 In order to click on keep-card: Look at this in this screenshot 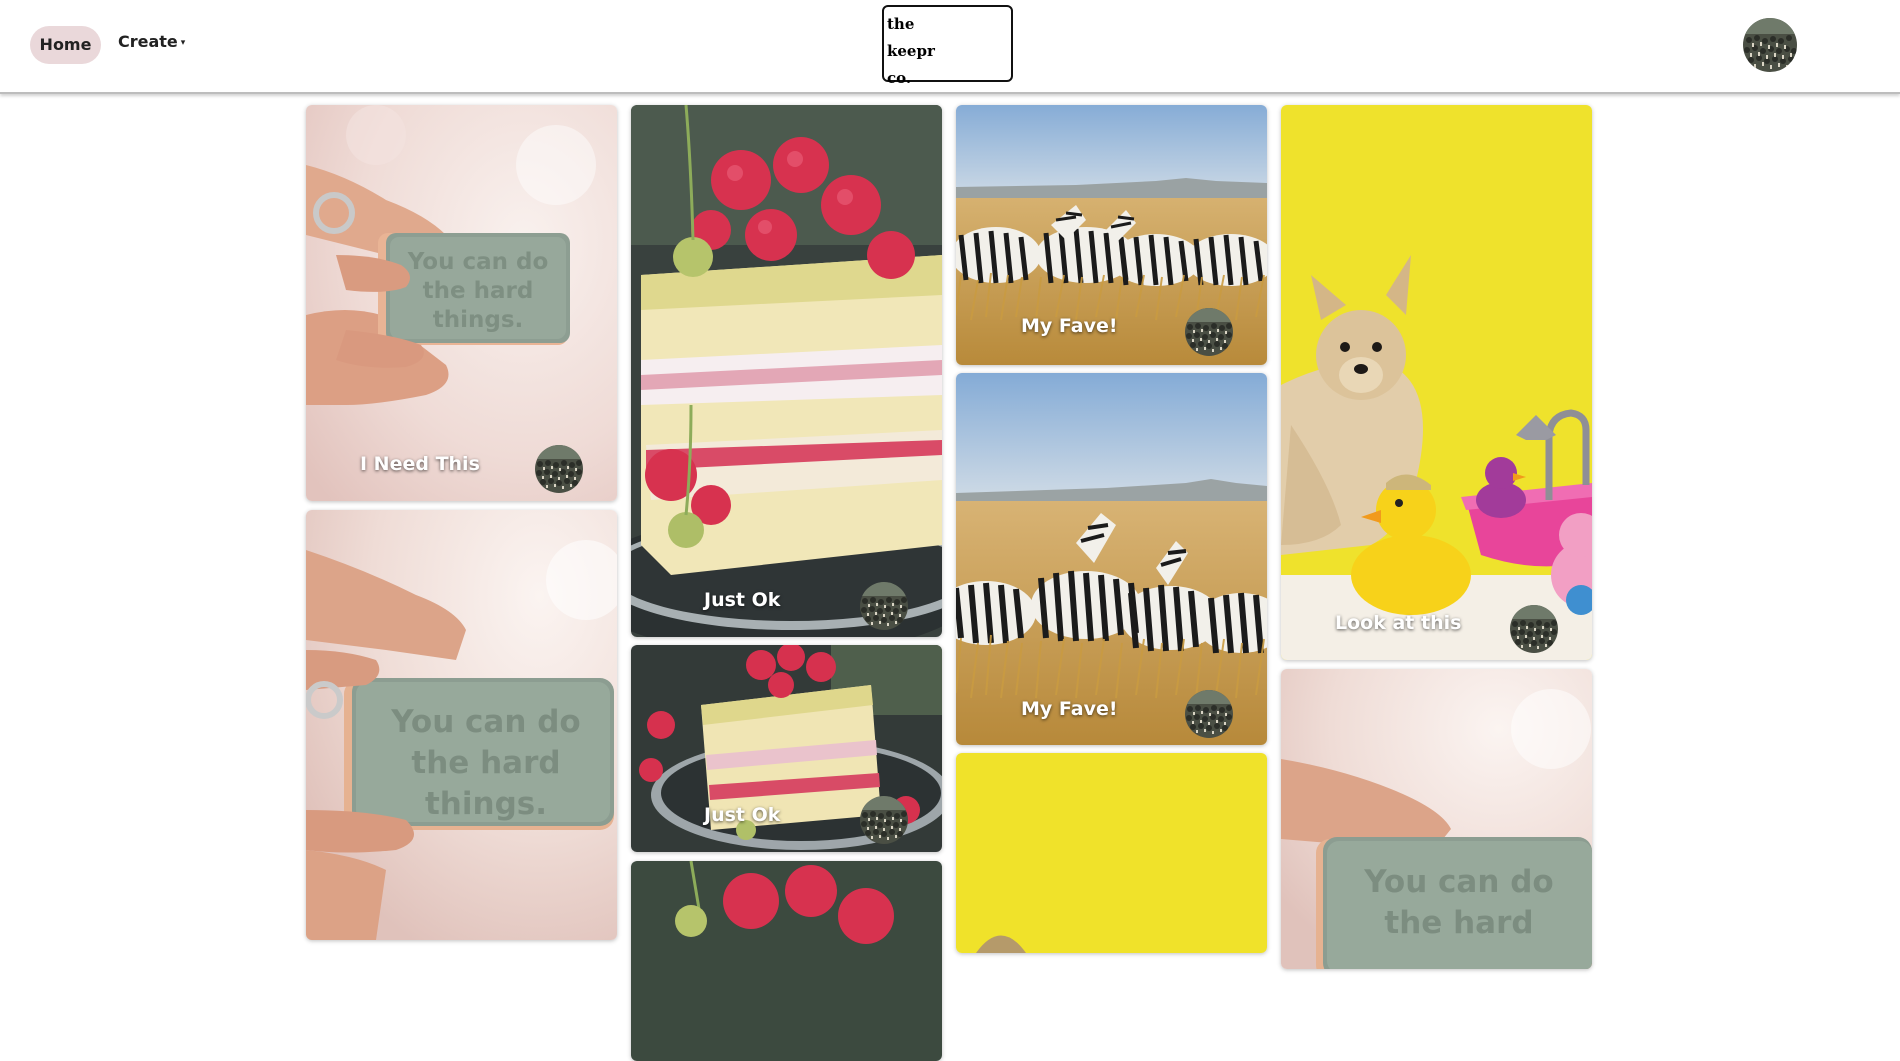, I will do `click(1436, 382)`.